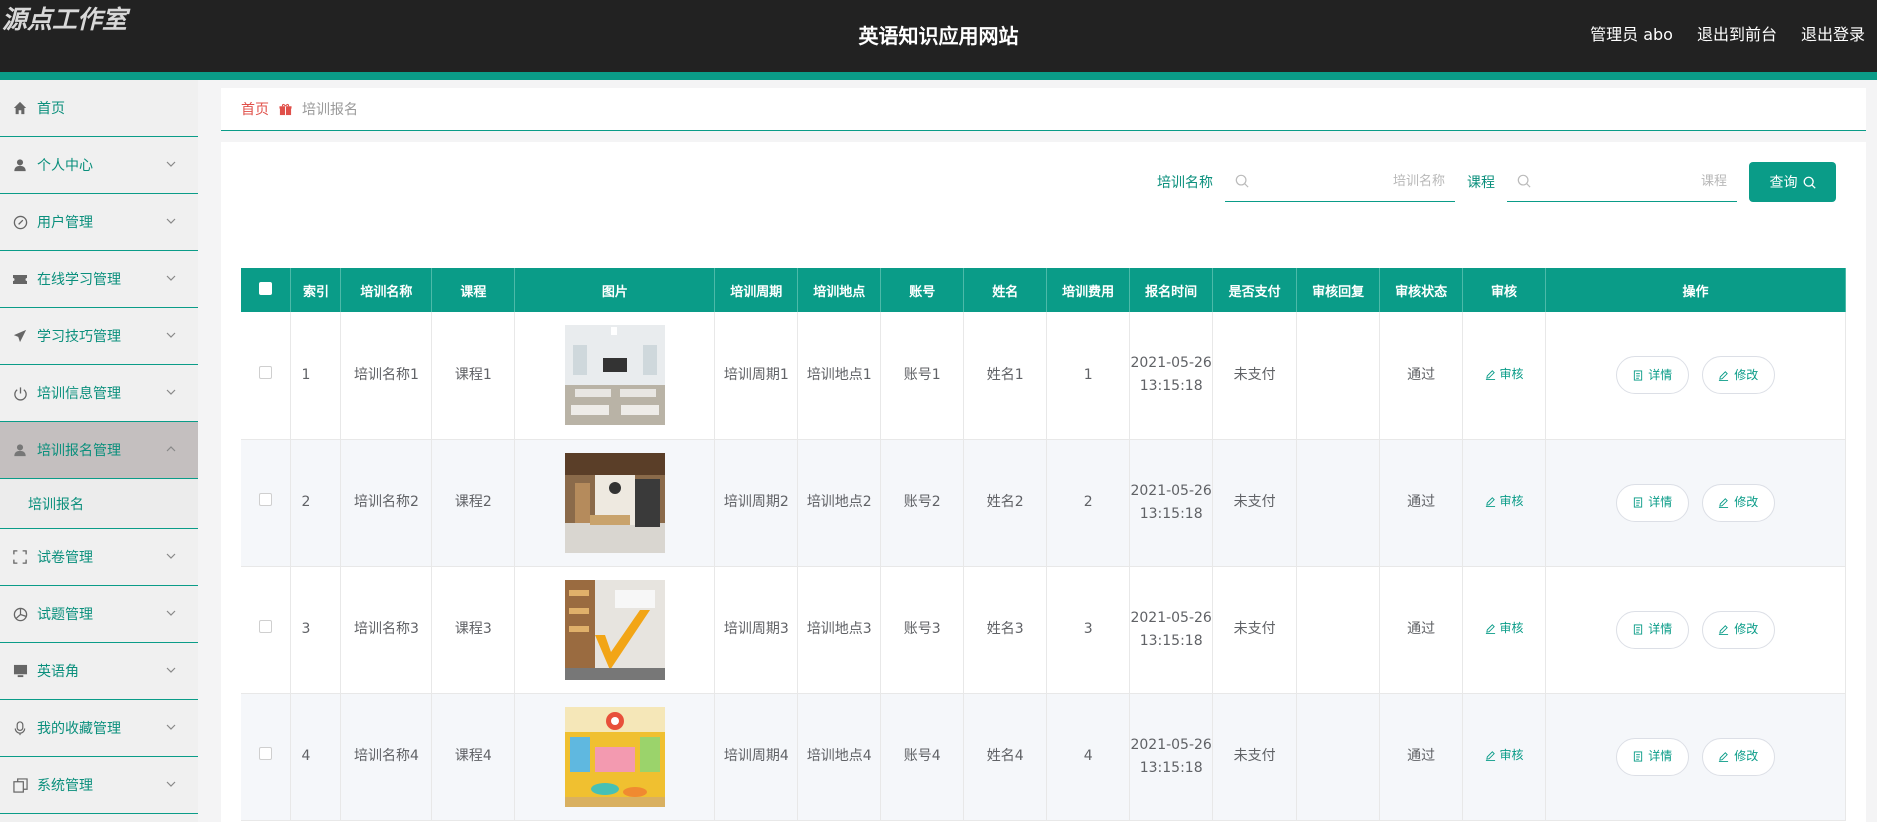 Image resolution: width=1877 pixels, height=822 pixels. What do you see at coordinates (1255, 290) in the screenshot?
I see `col-header: 是否支付` at bounding box center [1255, 290].